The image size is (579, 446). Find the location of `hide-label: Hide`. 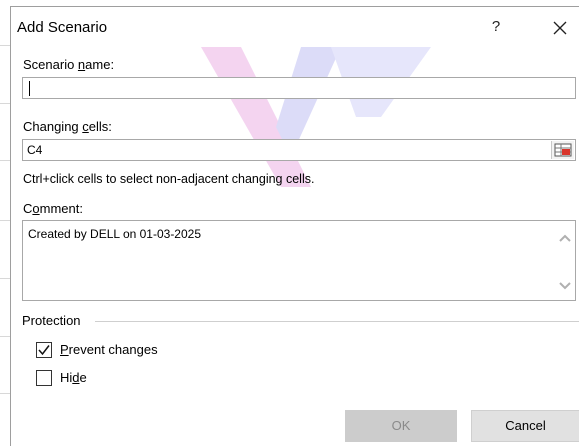

hide-label: Hide is located at coordinates (73, 377).